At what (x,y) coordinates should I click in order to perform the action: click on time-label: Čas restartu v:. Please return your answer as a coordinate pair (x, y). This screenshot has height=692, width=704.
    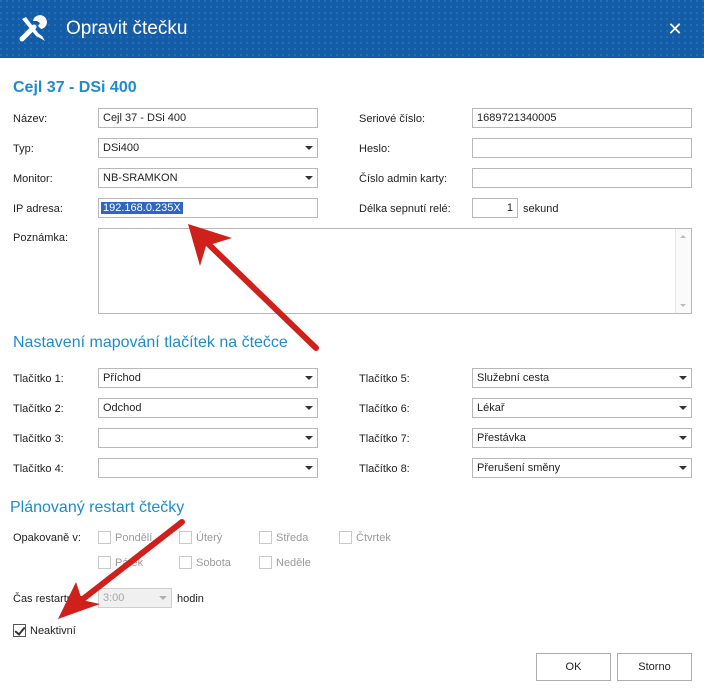
    Looking at the image, I should click on (49, 599).